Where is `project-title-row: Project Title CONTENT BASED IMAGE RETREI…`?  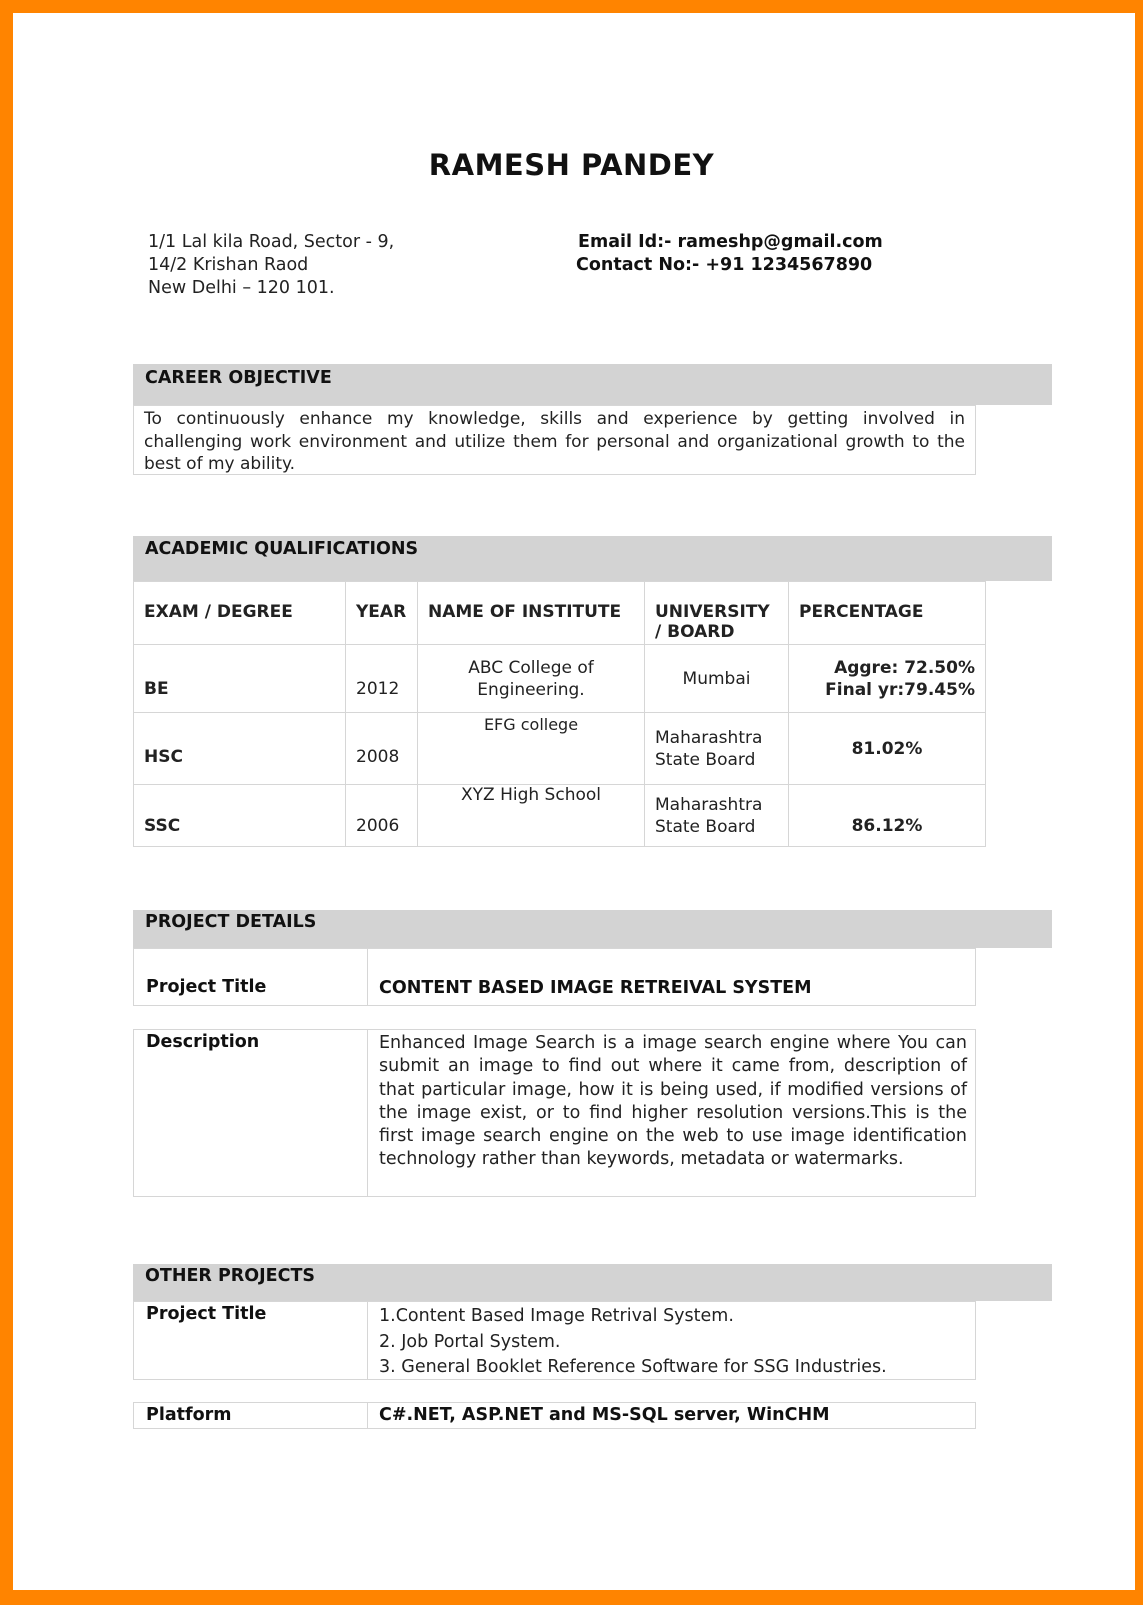 project-title-row: Project Title CONTENT BASED IMAGE RETREI… is located at coordinates (554, 977).